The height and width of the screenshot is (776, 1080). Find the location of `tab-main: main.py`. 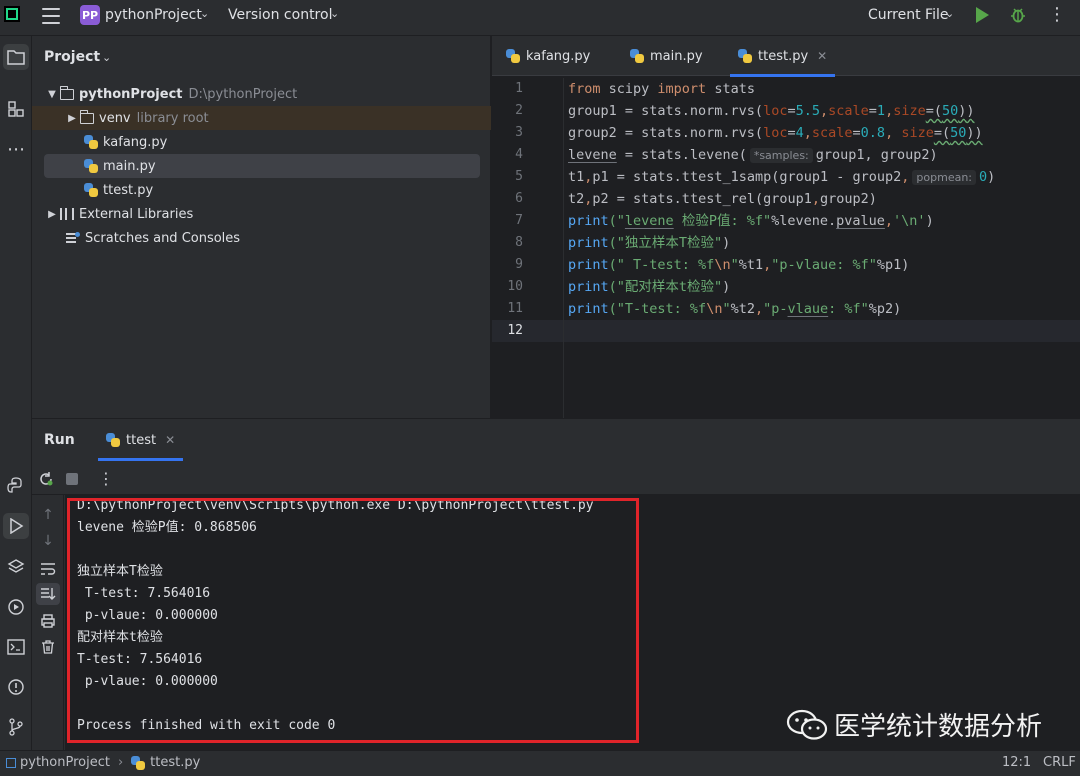

tab-main: main.py is located at coordinates (666, 56).